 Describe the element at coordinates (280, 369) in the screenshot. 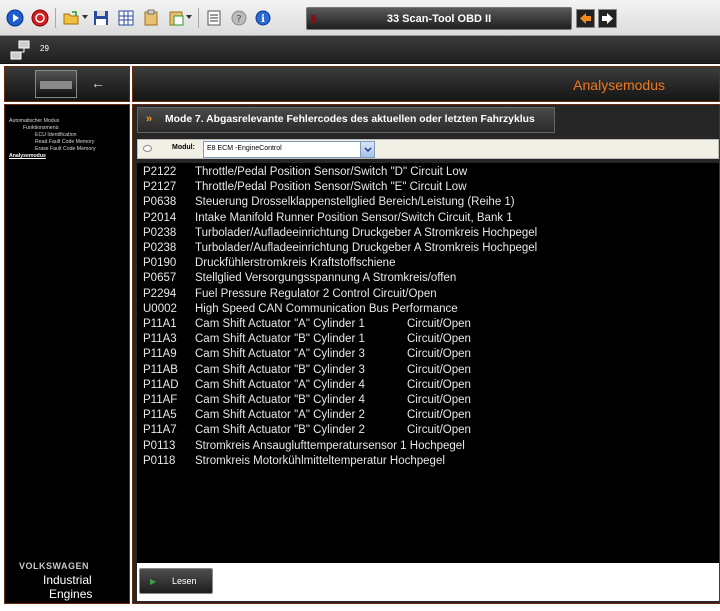

I see `fault-description: Cam Shift Actuator "B" Cylinder 3` at that location.